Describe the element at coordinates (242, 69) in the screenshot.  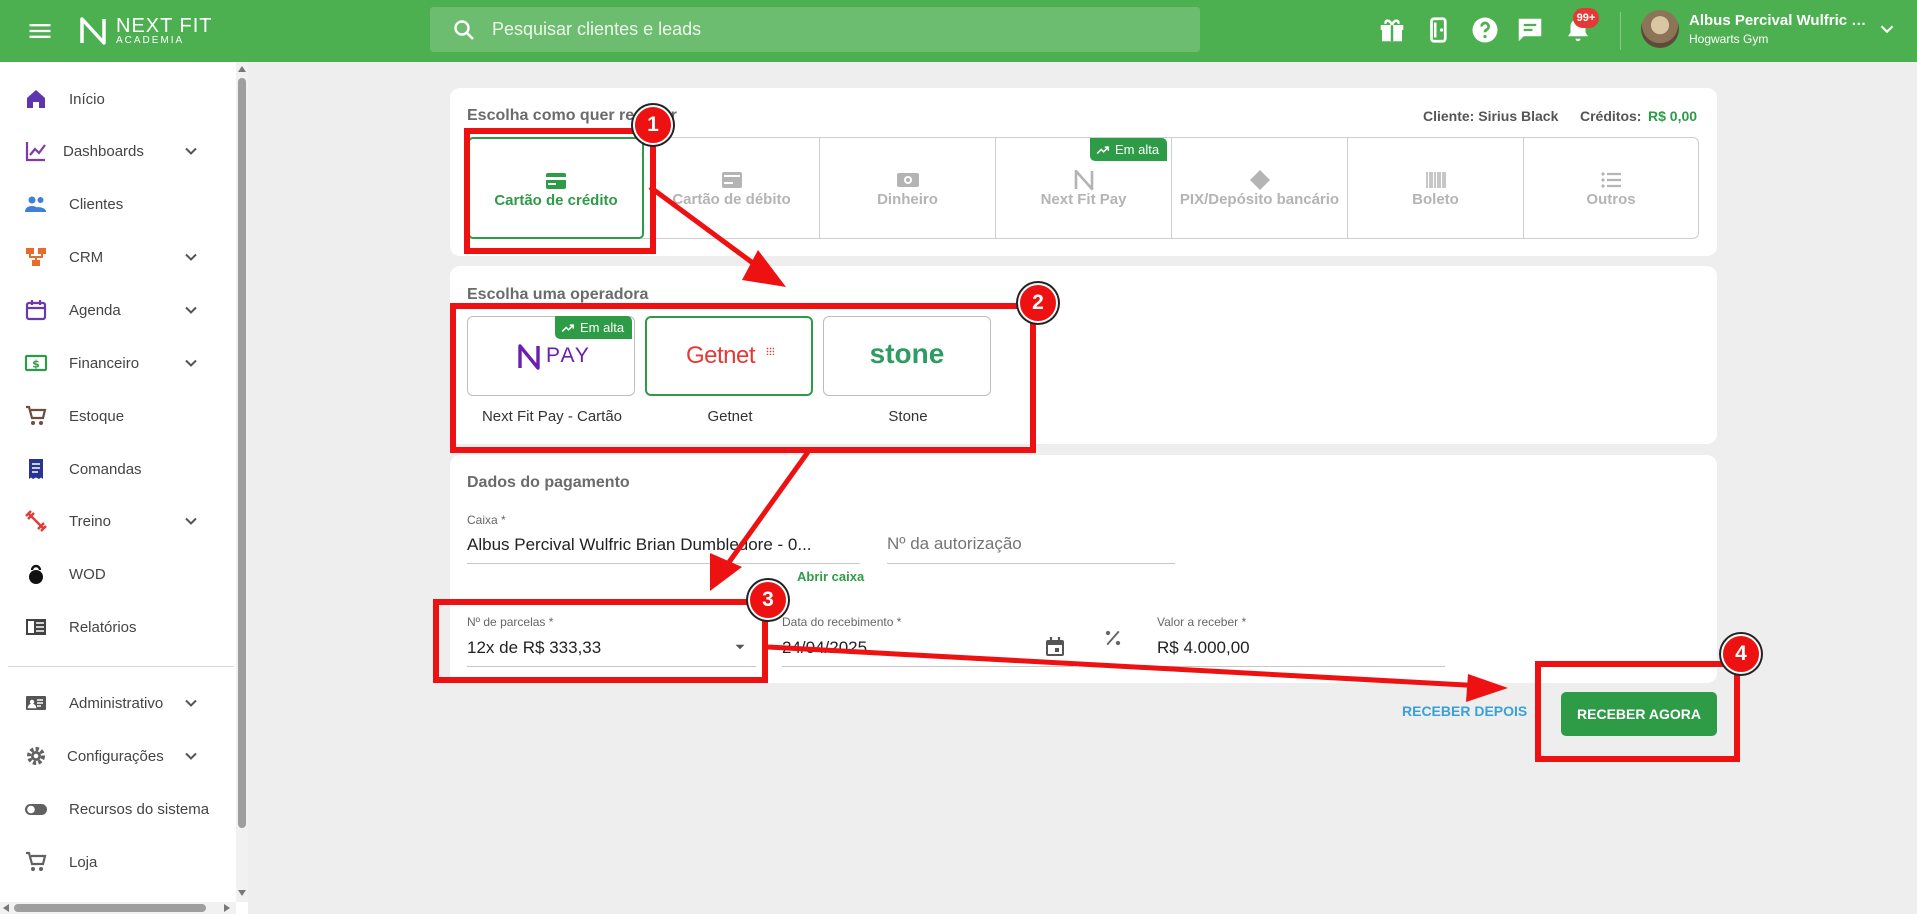
I see `scroll-up-arrow` at that location.